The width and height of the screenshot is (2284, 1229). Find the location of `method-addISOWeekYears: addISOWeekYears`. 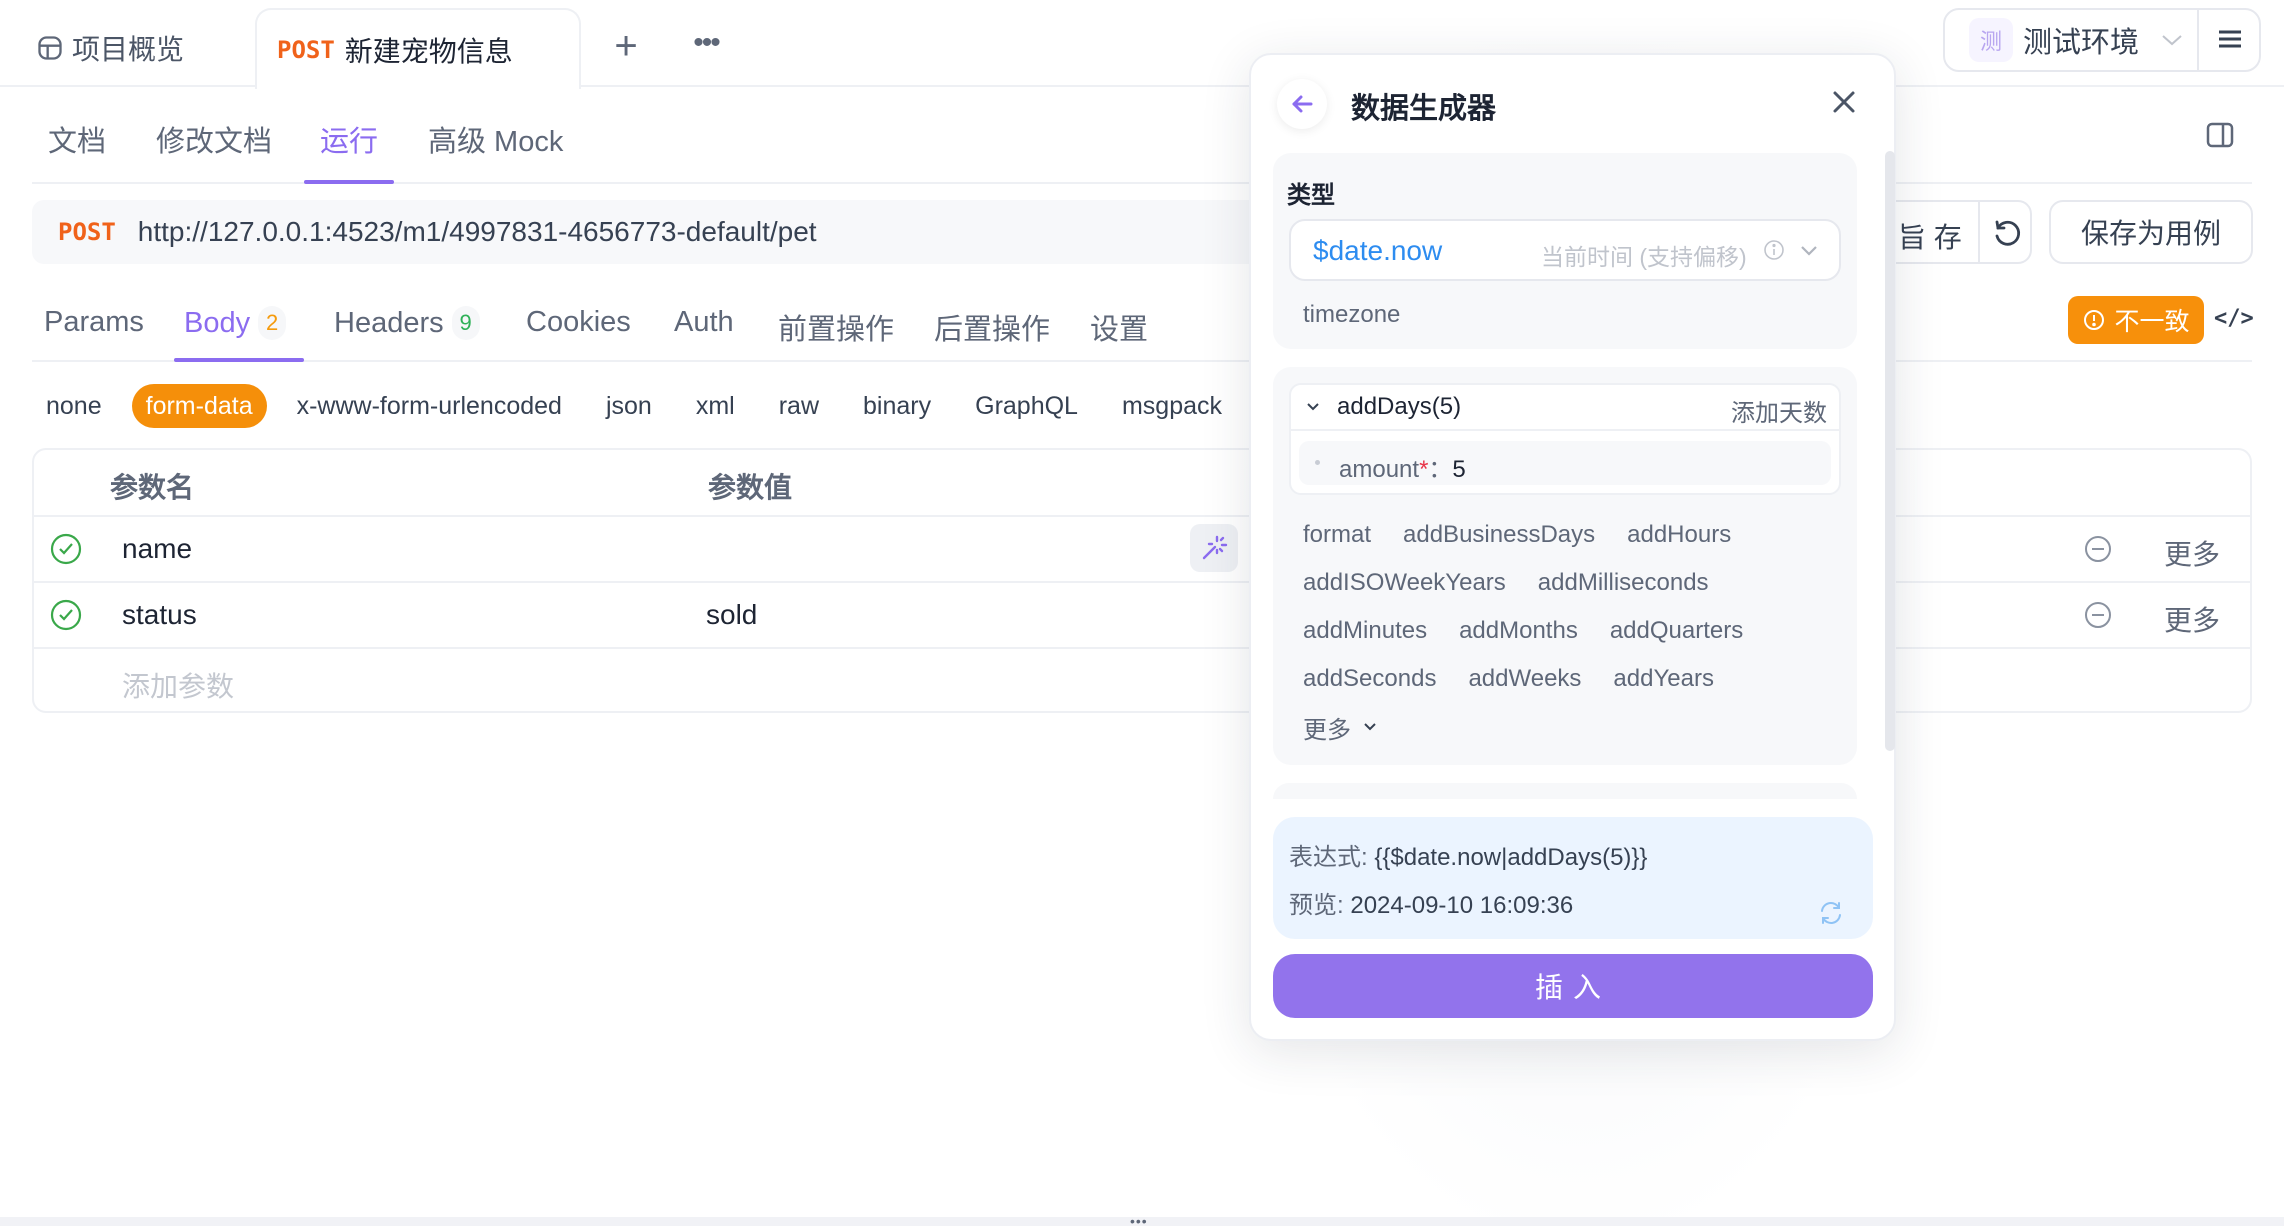

method-addISOWeekYears: addISOWeekYears is located at coordinates (1404, 583).